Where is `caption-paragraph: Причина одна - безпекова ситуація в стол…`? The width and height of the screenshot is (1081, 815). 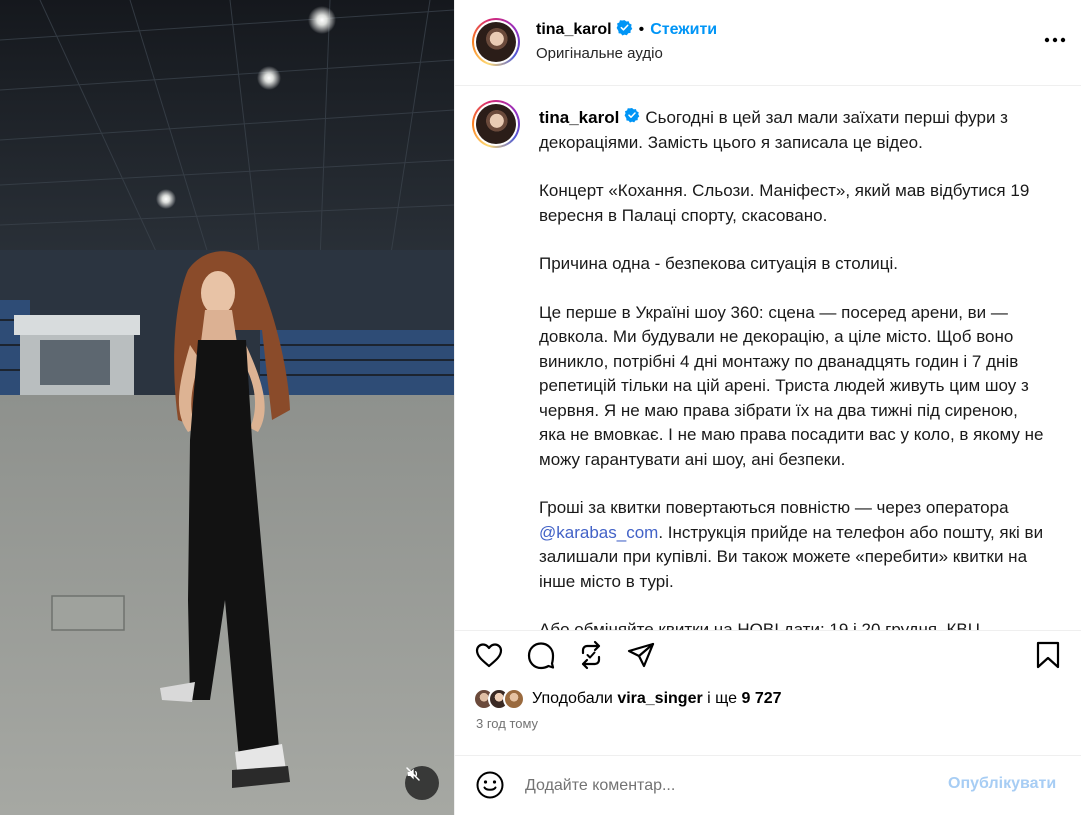 caption-paragraph: Причина одна - безпекова ситуація в стол… is located at coordinates (718, 264).